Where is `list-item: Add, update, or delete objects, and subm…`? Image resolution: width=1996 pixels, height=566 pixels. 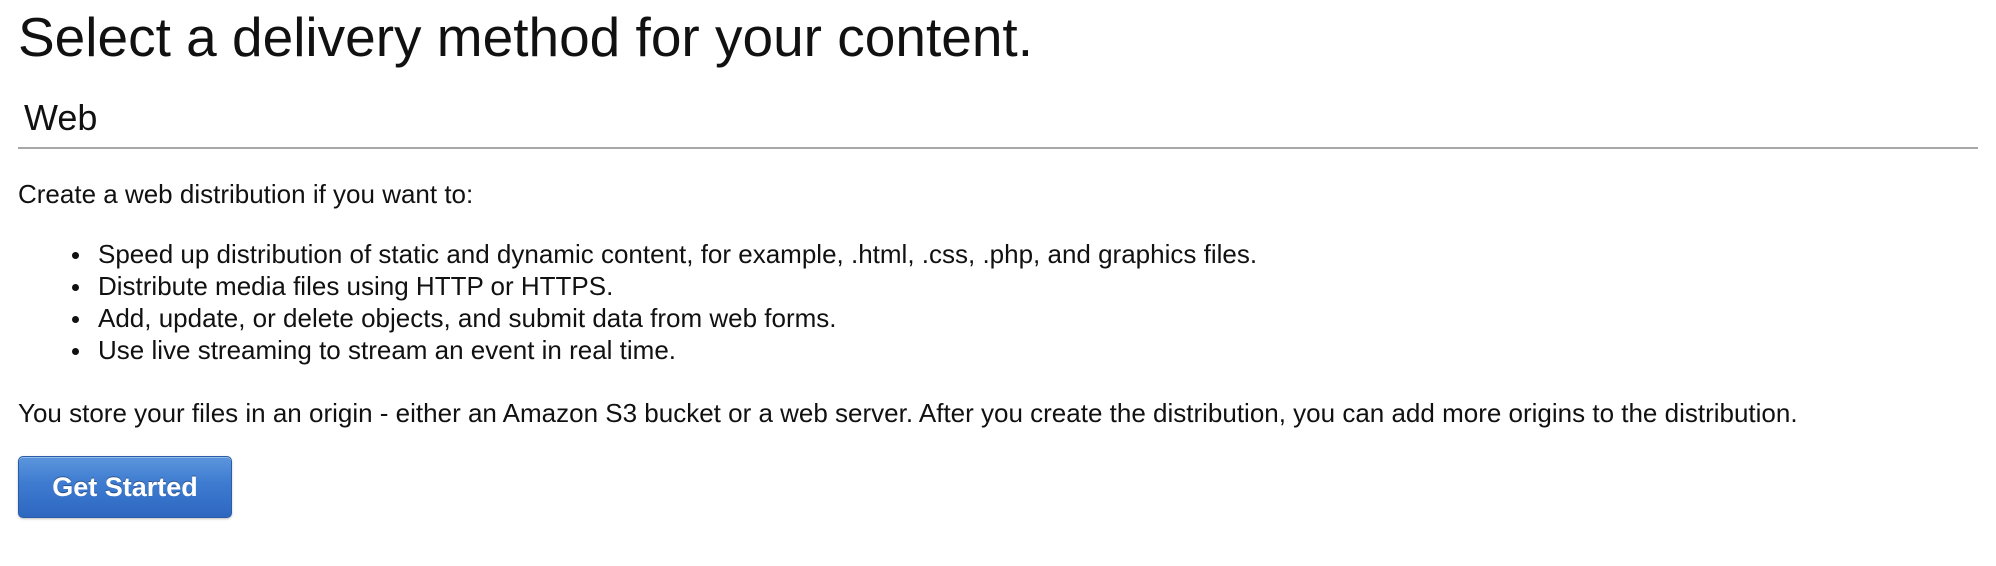
list-item: Add, update, or delete objects, and subm… is located at coordinates (664, 318).